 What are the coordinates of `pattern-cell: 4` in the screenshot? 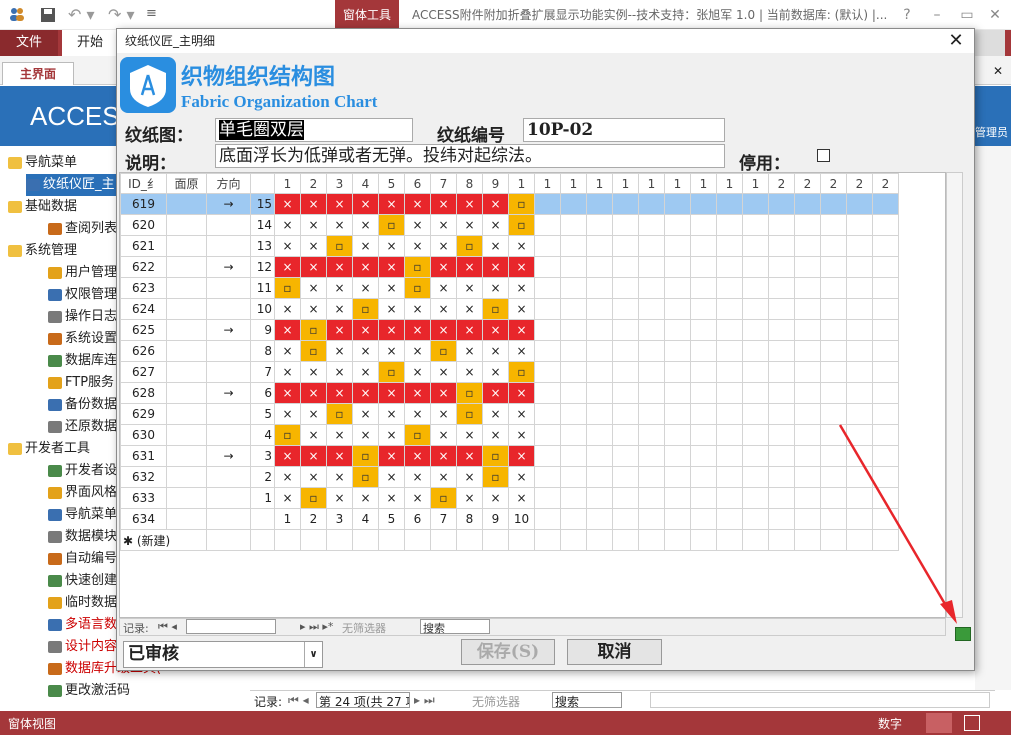 It's located at (365, 519).